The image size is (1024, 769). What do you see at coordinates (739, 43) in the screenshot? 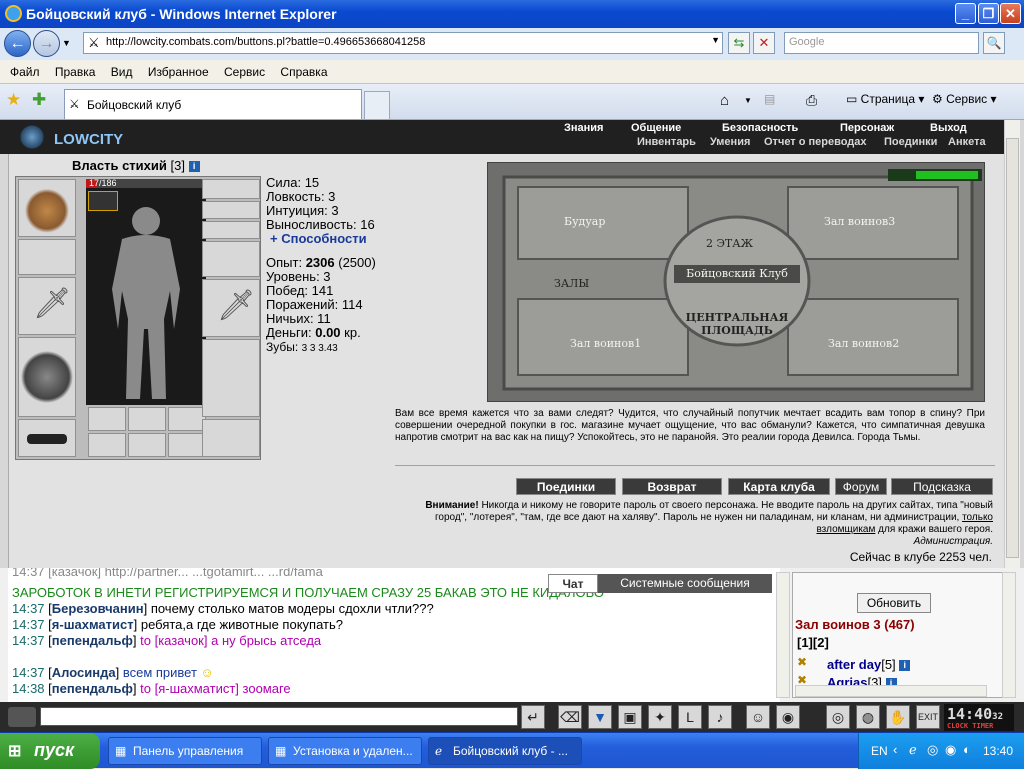
I see `refresh-button: ⇆` at bounding box center [739, 43].